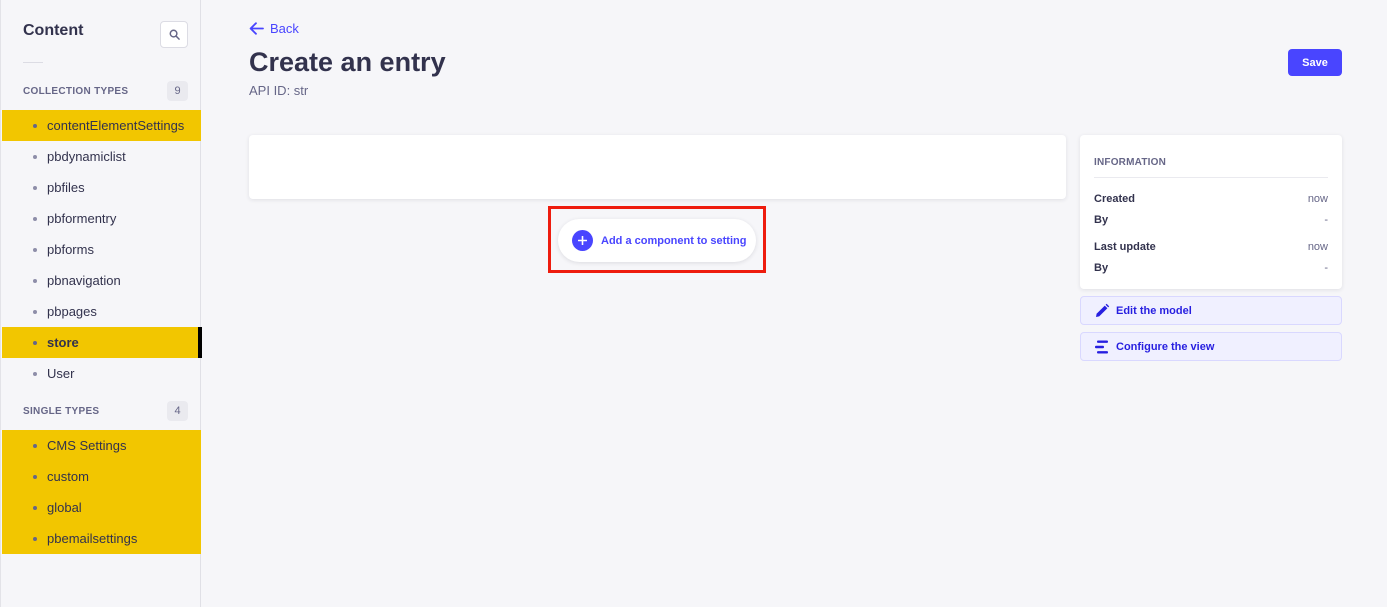 Image resolution: width=1387 pixels, height=607 pixels. I want to click on sidebar-item-label: pbemailsettings, so click(92, 538).